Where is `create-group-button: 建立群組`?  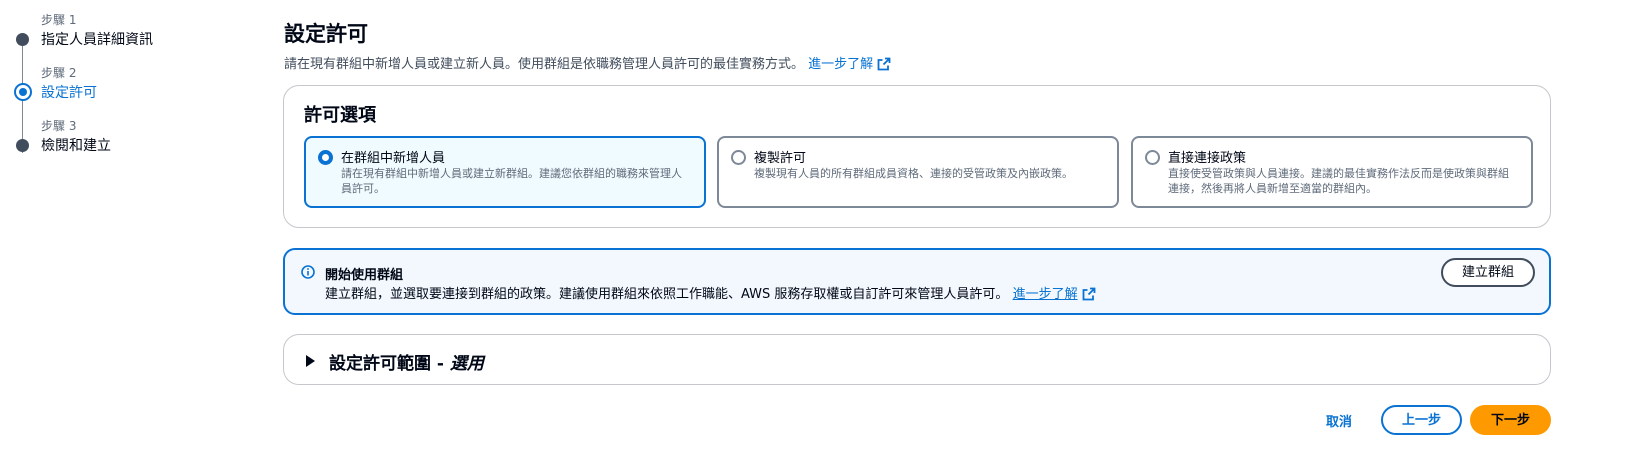
create-group-button: 建立群組 is located at coordinates (1488, 272).